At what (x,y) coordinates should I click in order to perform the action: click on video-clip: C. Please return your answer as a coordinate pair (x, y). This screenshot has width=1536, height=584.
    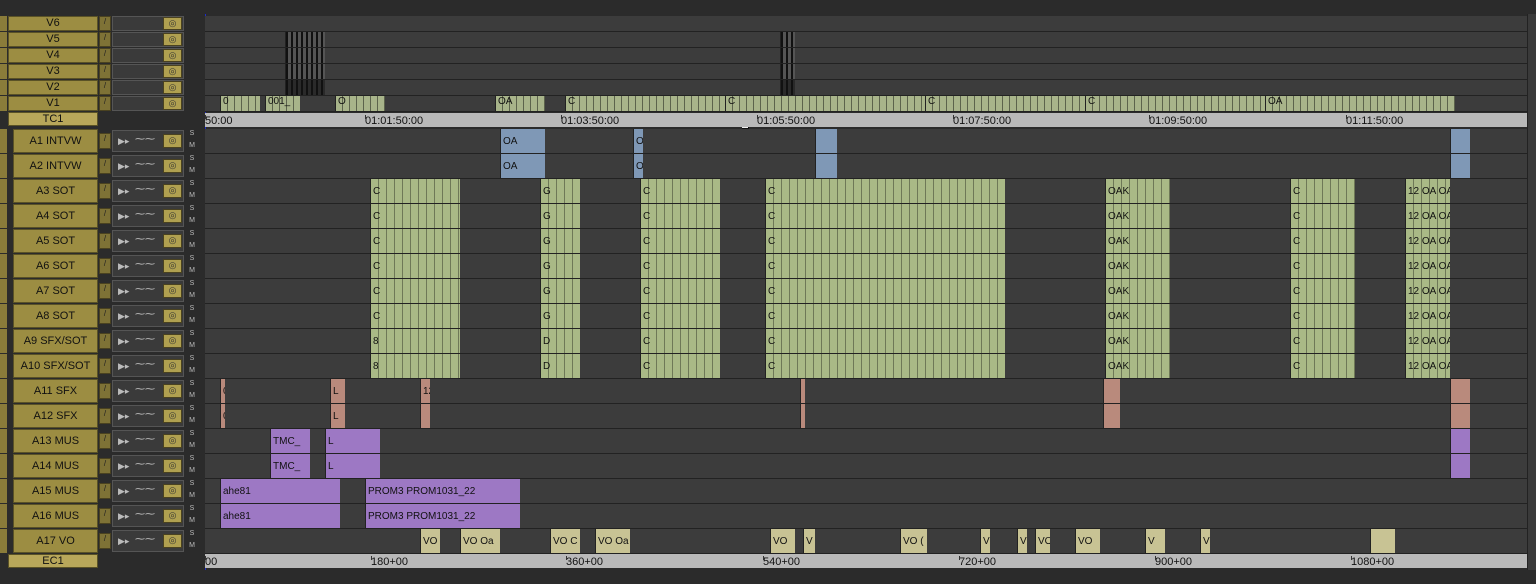
    Looking at the image, I should click on (645, 103).